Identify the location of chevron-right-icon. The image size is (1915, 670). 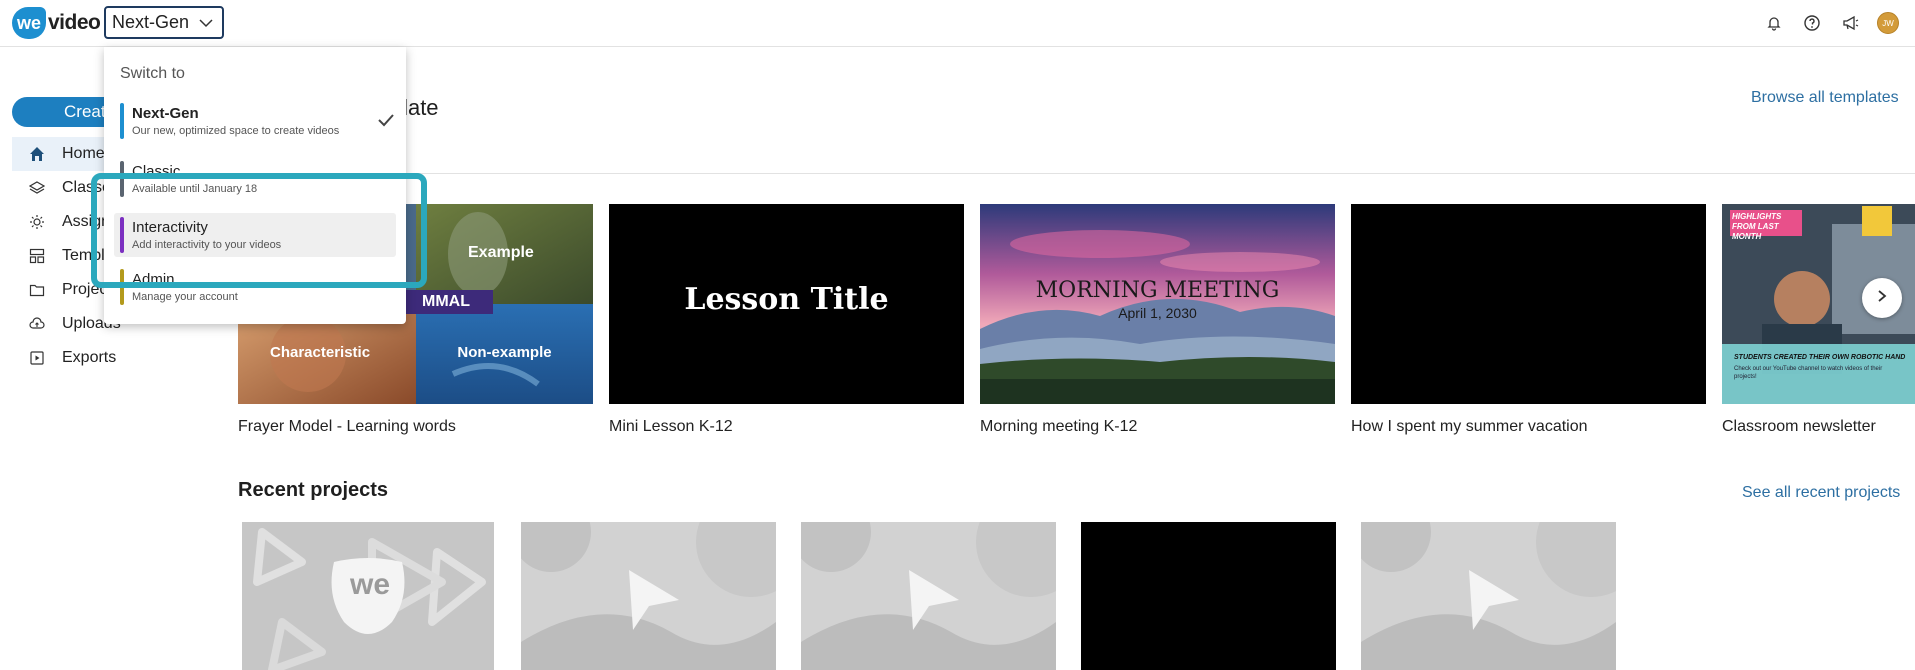
(1882, 298).